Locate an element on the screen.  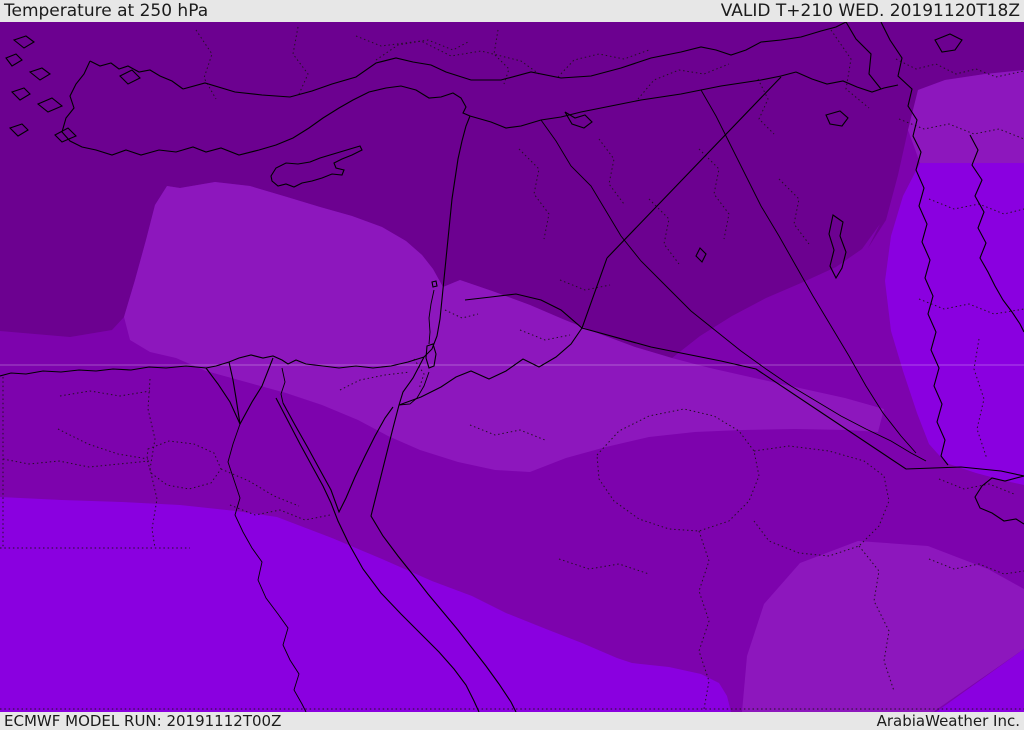
model-run-label: ECMWF MODEL RUN: 20191112T00Z is located at coordinates (143, 720).